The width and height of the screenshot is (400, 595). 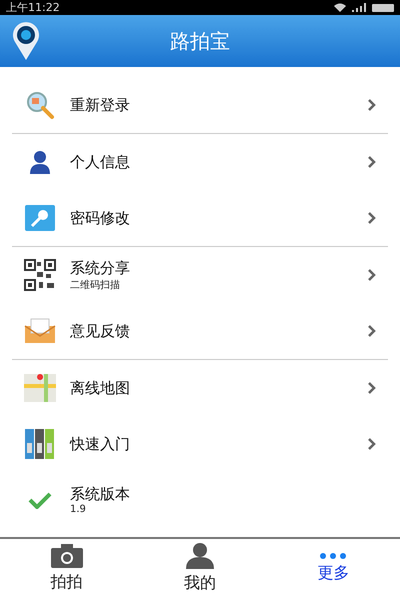 What do you see at coordinates (100, 388) in the screenshot?
I see `item-label: 离线地图` at bounding box center [100, 388].